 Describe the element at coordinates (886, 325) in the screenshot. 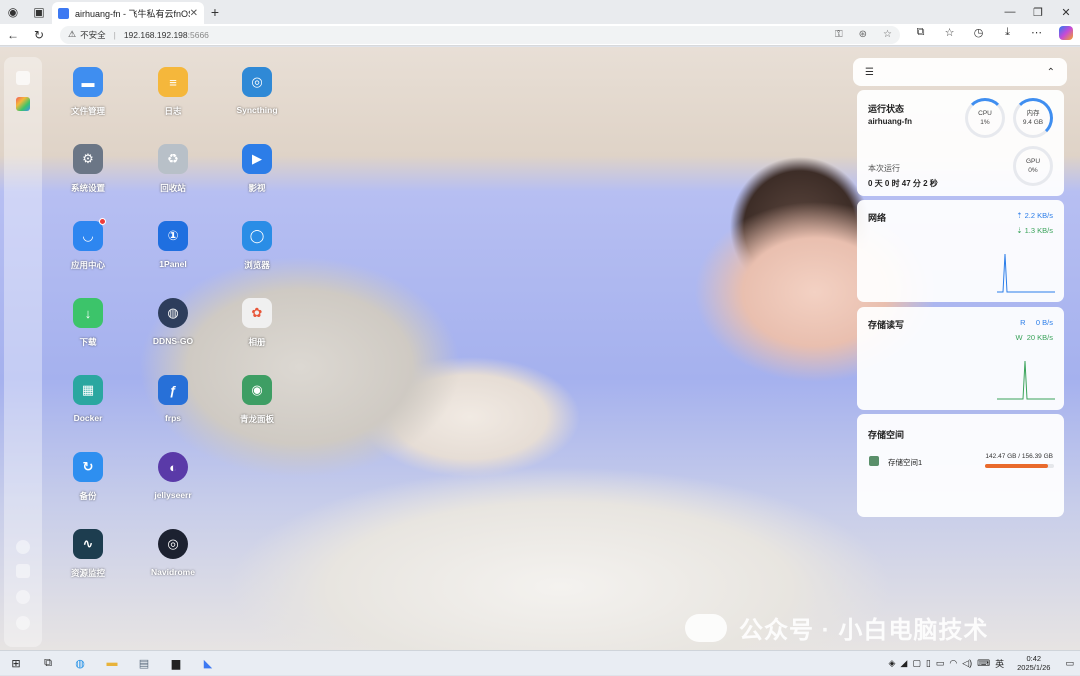

I see `storage-io-title: 存储读写` at that location.